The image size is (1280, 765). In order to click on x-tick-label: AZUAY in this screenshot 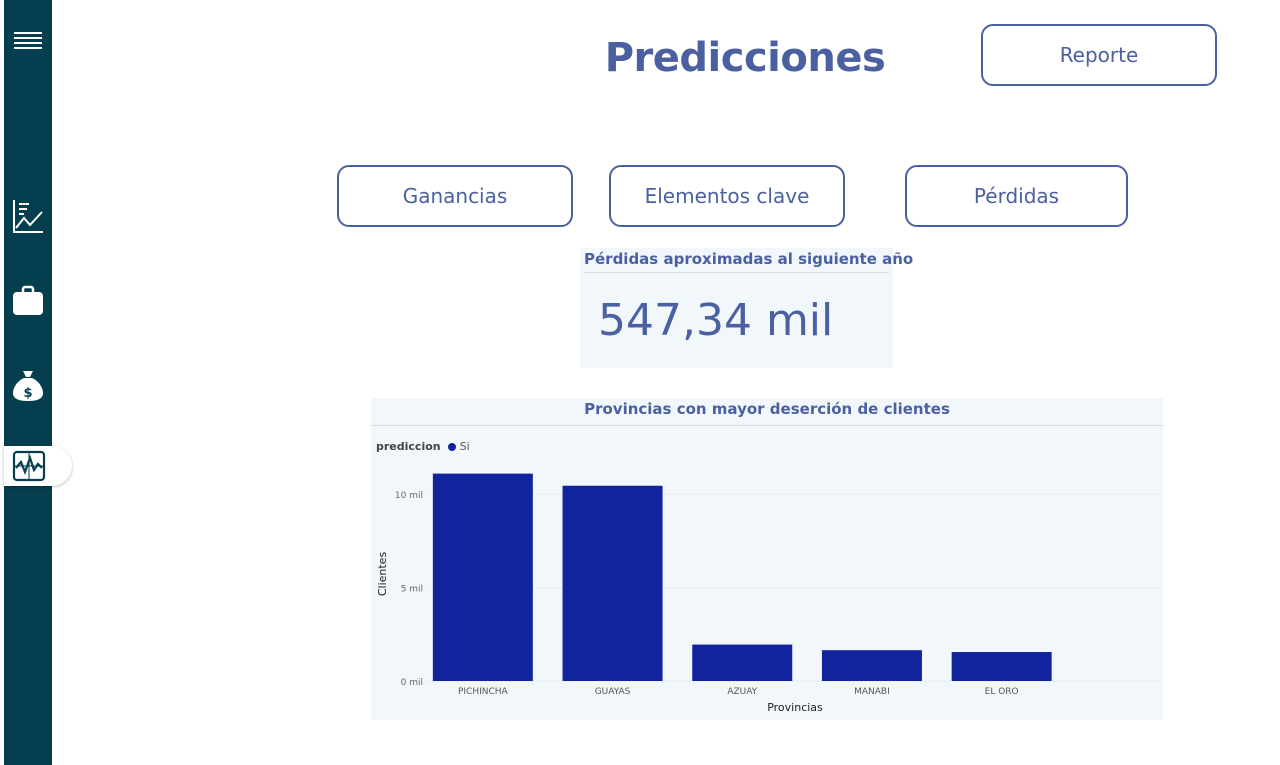, I will do `click(742, 692)`.